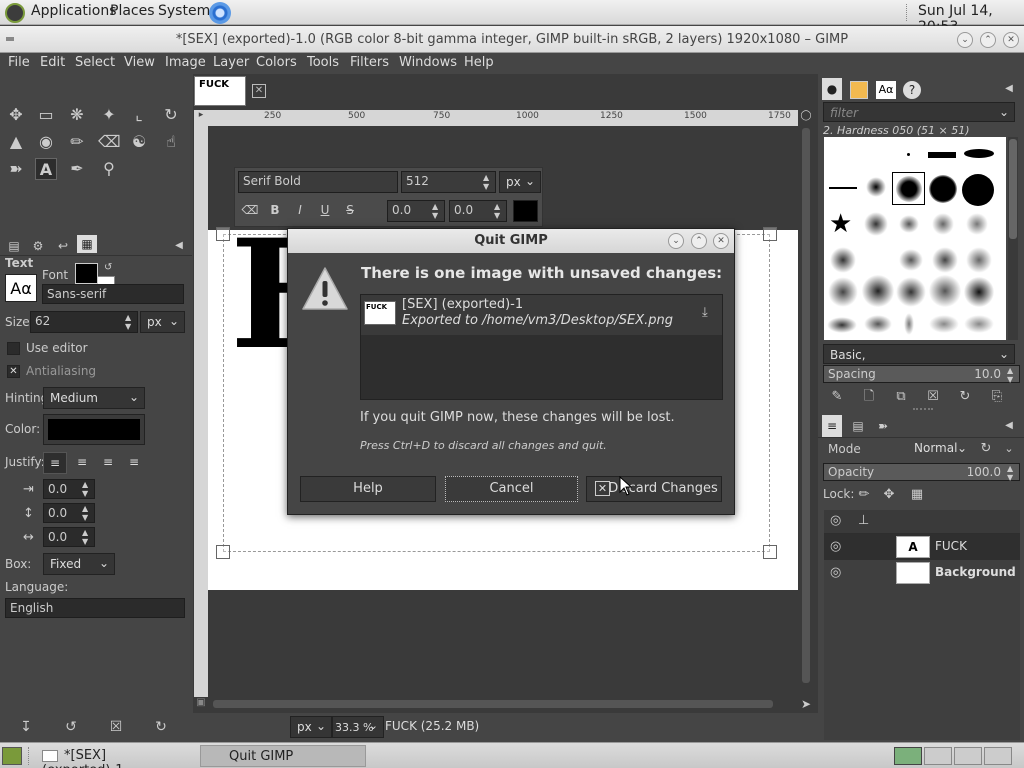  Describe the element at coordinates (863, 520) in the screenshot. I see `chain-icon: ⊥` at that location.